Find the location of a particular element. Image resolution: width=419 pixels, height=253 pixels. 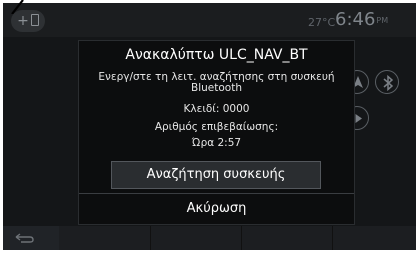

dialog-time: Ώρα 2:57 is located at coordinates (216, 143).